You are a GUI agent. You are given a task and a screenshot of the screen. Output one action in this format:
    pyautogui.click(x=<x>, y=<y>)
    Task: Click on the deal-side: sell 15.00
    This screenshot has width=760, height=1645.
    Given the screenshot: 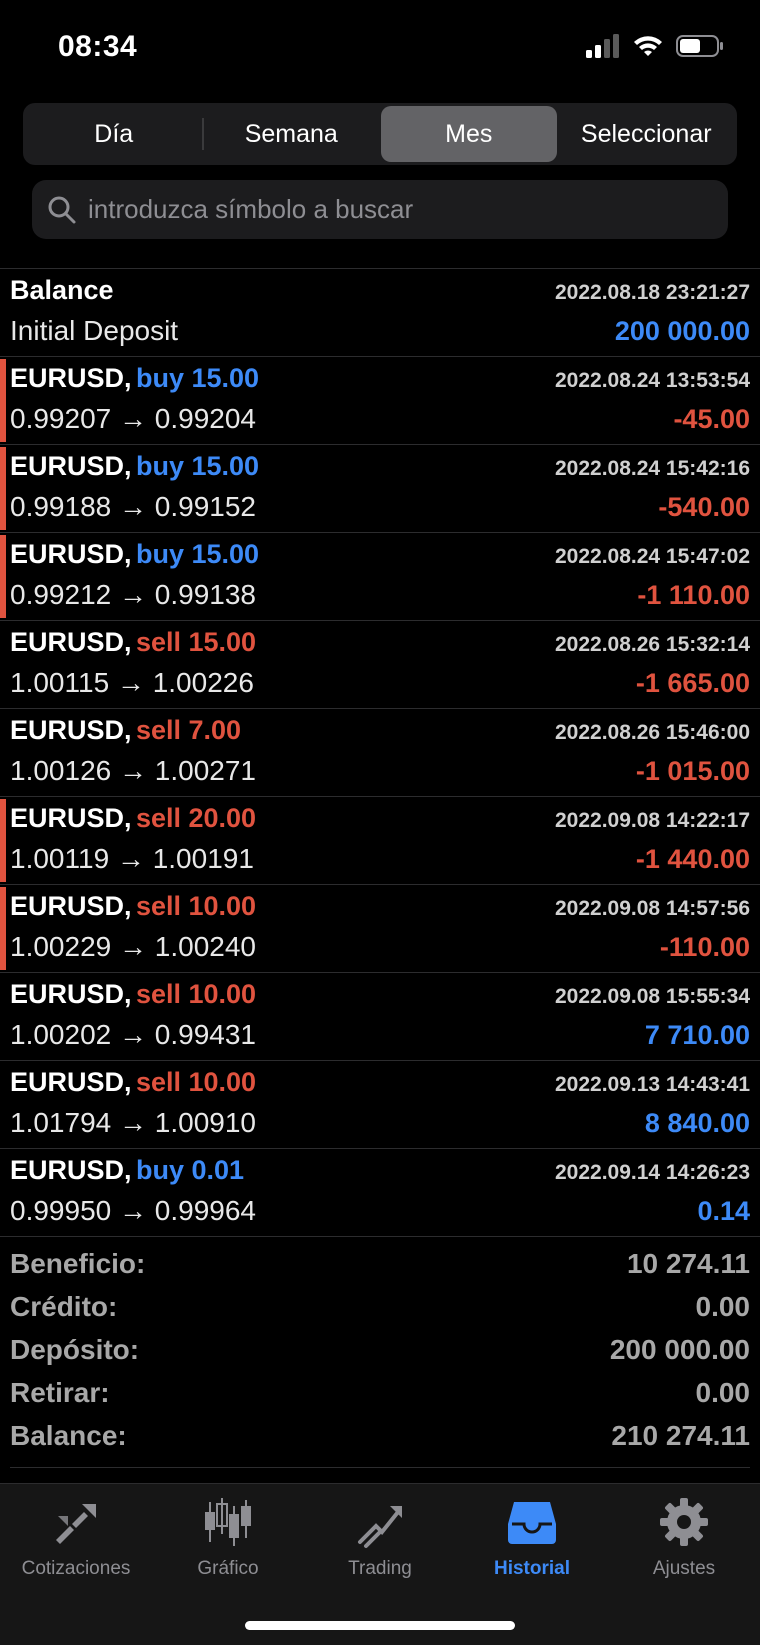 What is the action you would take?
    pyautogui.click(x=196, y=642)
    